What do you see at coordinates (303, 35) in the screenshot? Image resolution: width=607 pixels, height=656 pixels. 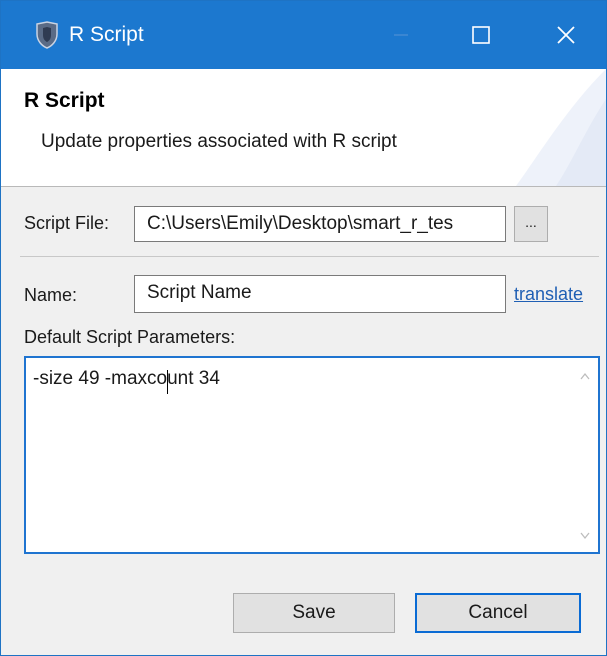 I see `title-bar: R Script` at bounding box center [303, 35].